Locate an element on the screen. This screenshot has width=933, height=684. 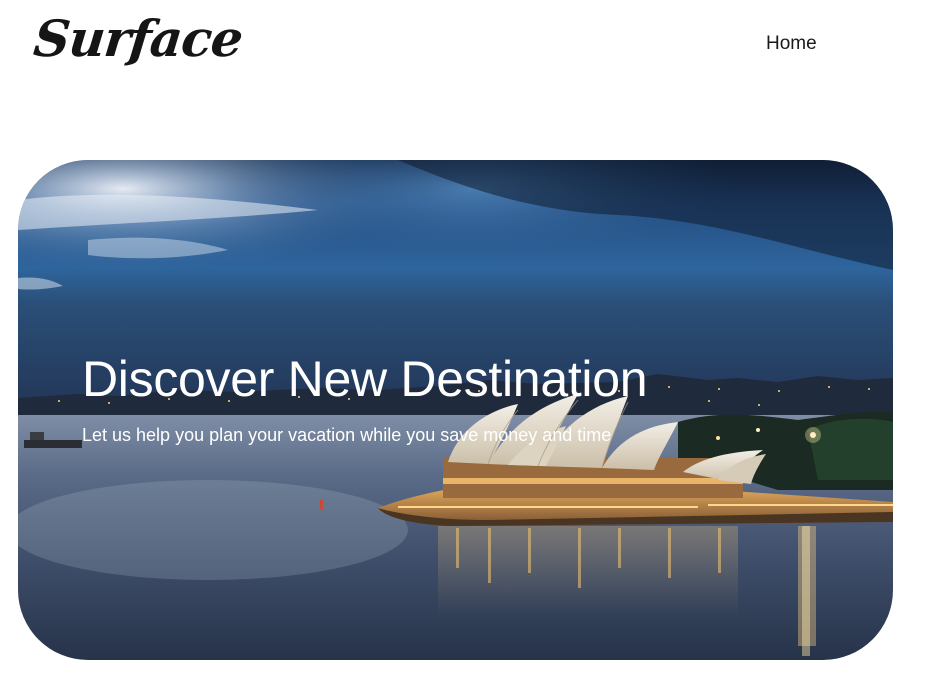
site-logo: Surface is located at coordinates (138, 38).